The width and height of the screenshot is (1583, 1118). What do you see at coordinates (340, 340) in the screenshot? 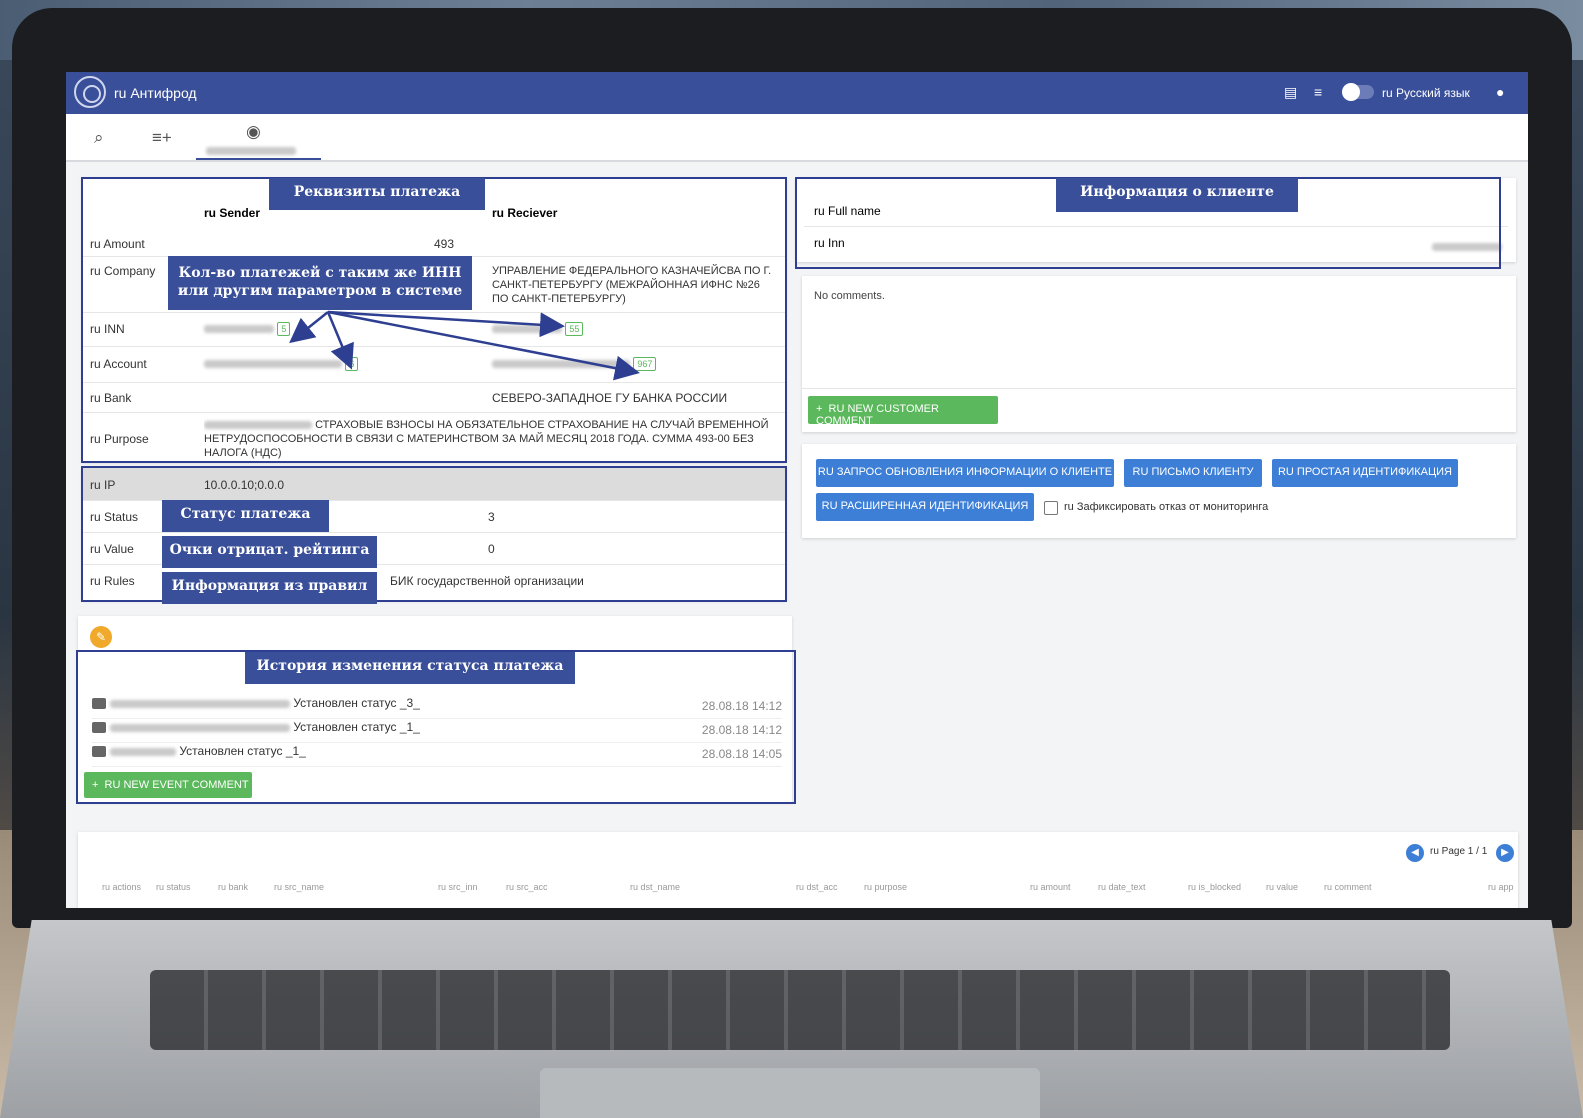
I see `arrow-sender-account` at bounding box center [340, 340].